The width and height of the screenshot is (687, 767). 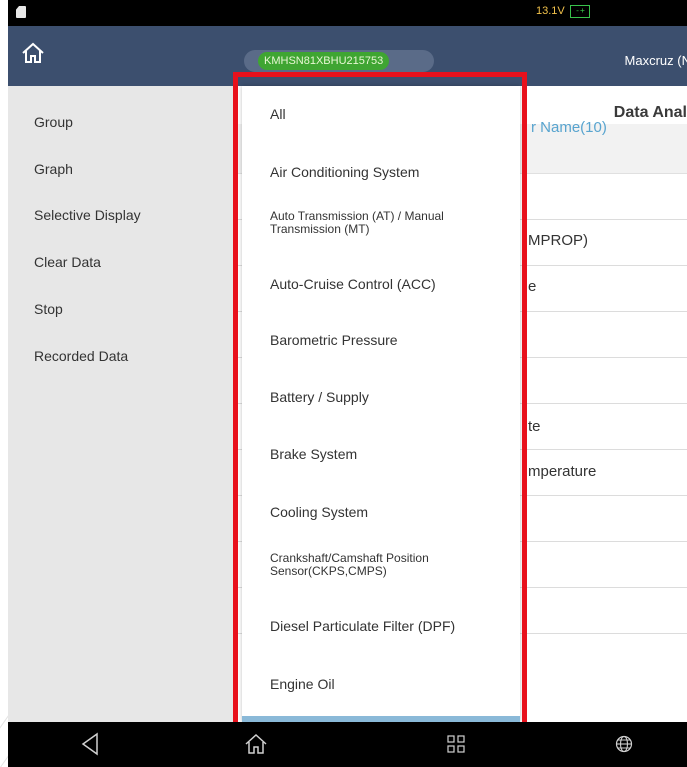 What do you see at coordinates (347, 13) in the screenshot?
I see `status-bar: 13.1V -+` at bounding box center [347, 13].